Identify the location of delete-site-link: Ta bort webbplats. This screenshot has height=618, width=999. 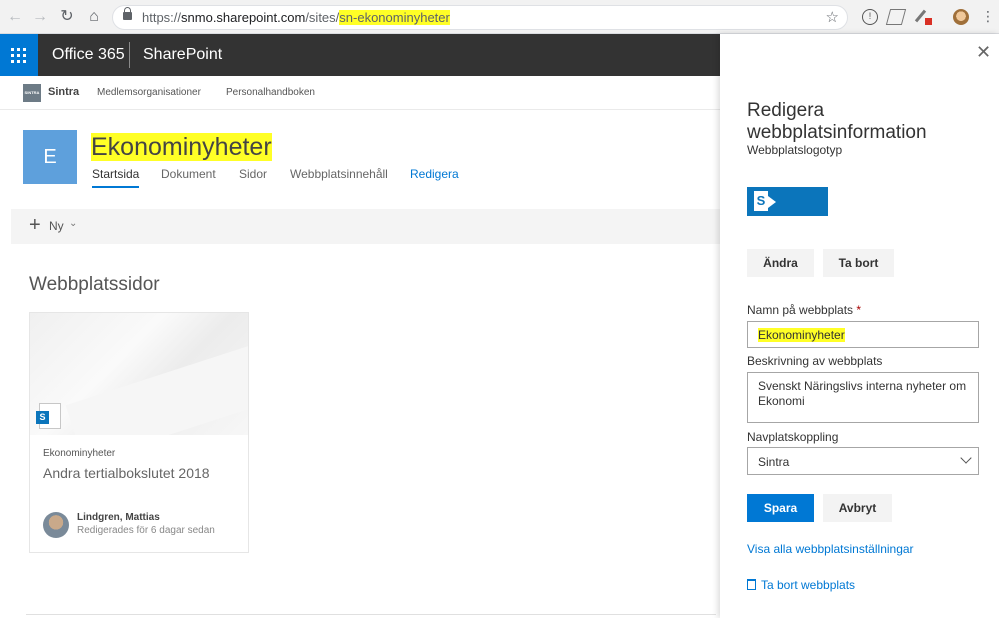
(801, 585).